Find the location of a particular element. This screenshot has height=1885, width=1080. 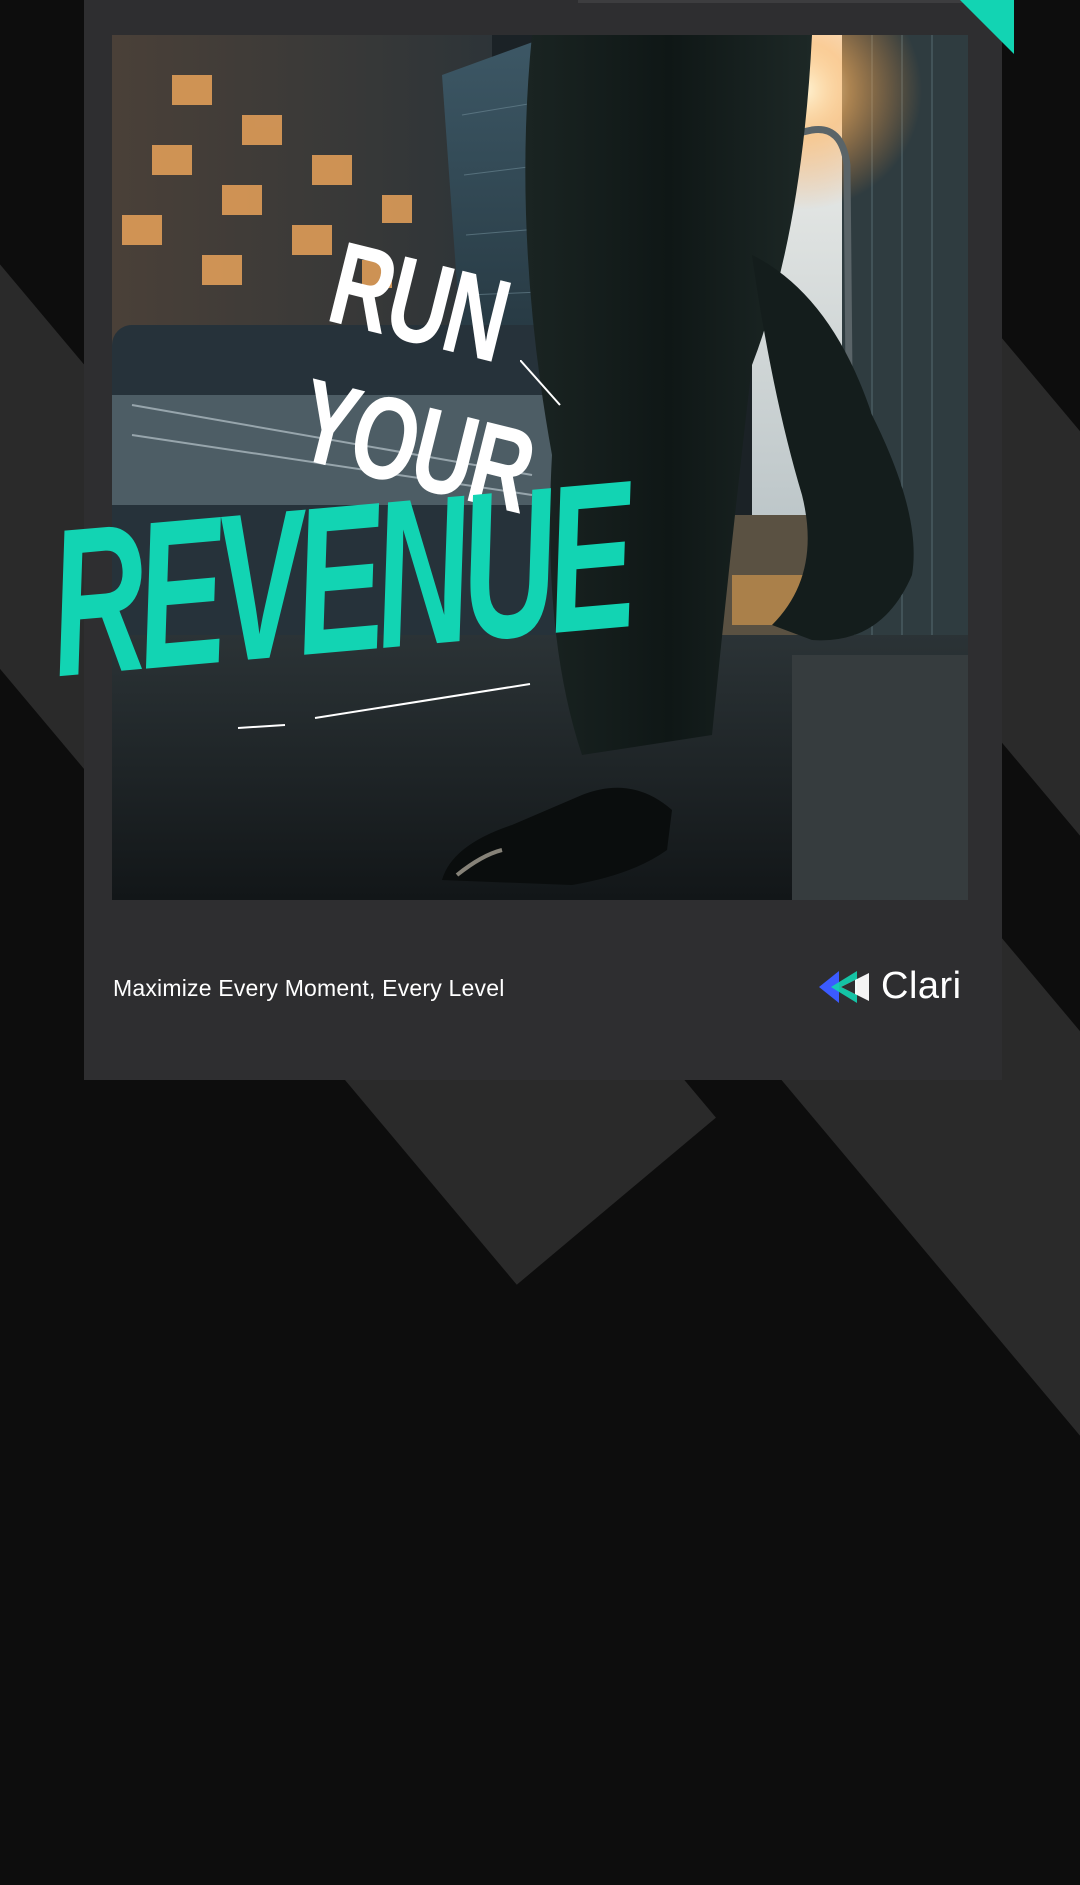

brand: Clari is located at coordinates (889, 986).